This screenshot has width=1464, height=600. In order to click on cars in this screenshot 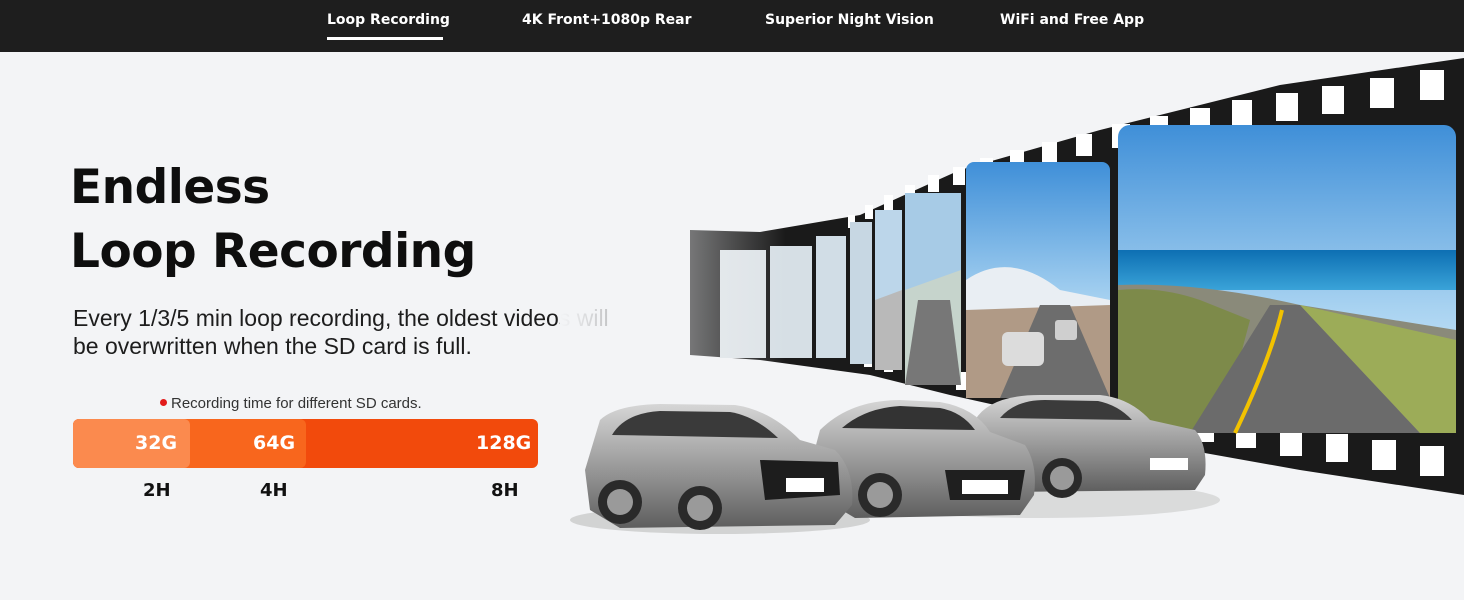, I will do `click(895, 464)`.